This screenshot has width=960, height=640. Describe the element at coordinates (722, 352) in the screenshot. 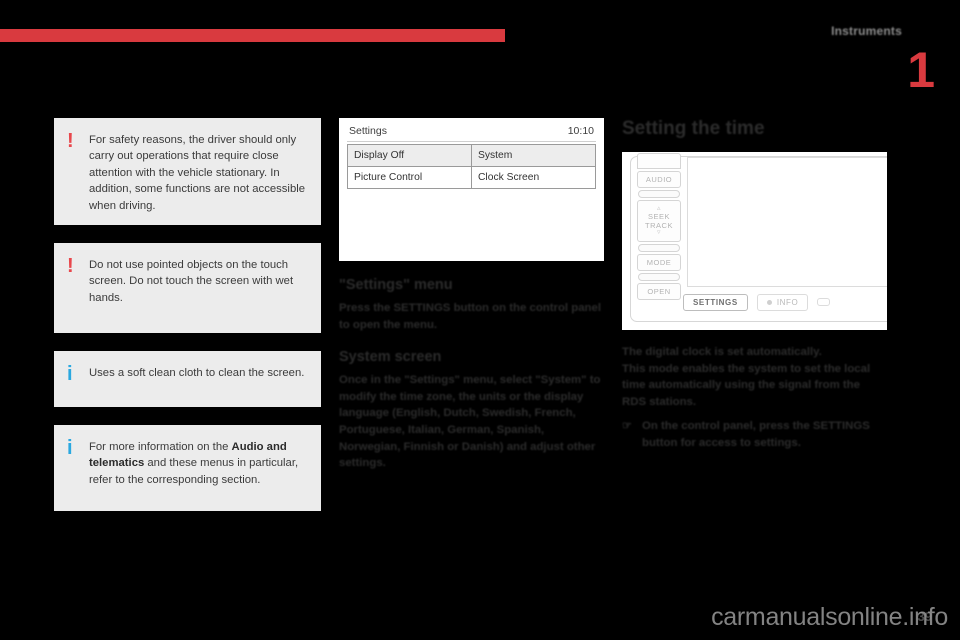

I see `clock-auto-paragraph-1: The digital clock is set automatically.` at that location.